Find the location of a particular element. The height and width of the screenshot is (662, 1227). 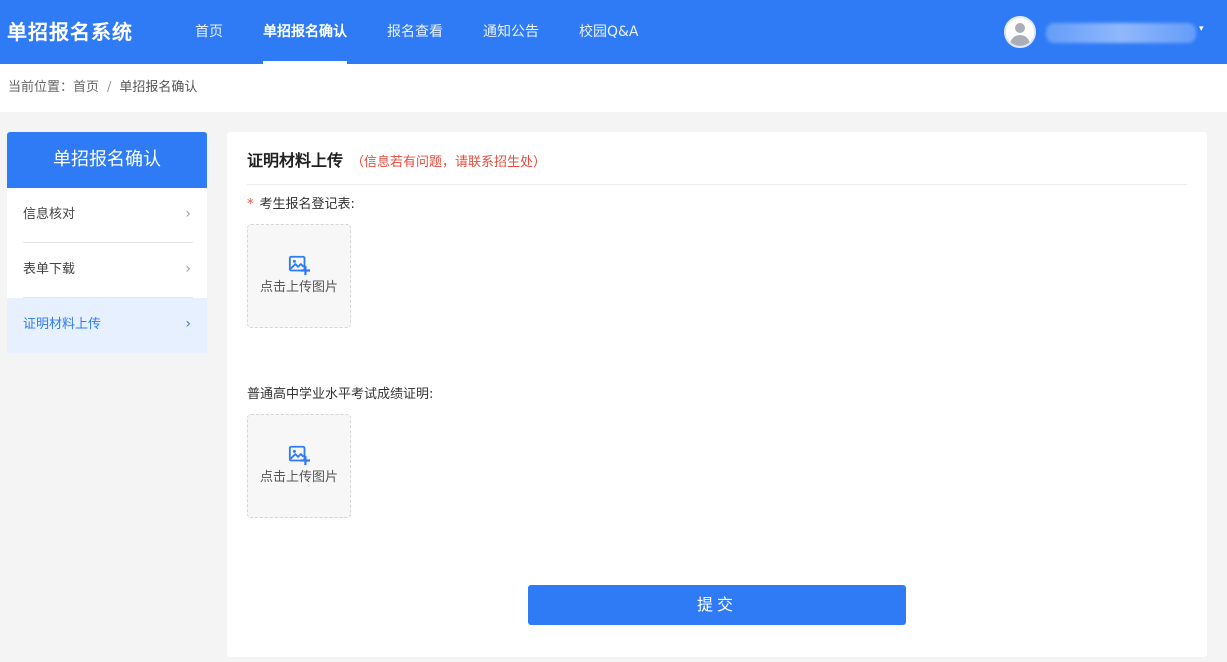

breadcrumb-current: 单招报名确认 is located at coordinates (158, 87).